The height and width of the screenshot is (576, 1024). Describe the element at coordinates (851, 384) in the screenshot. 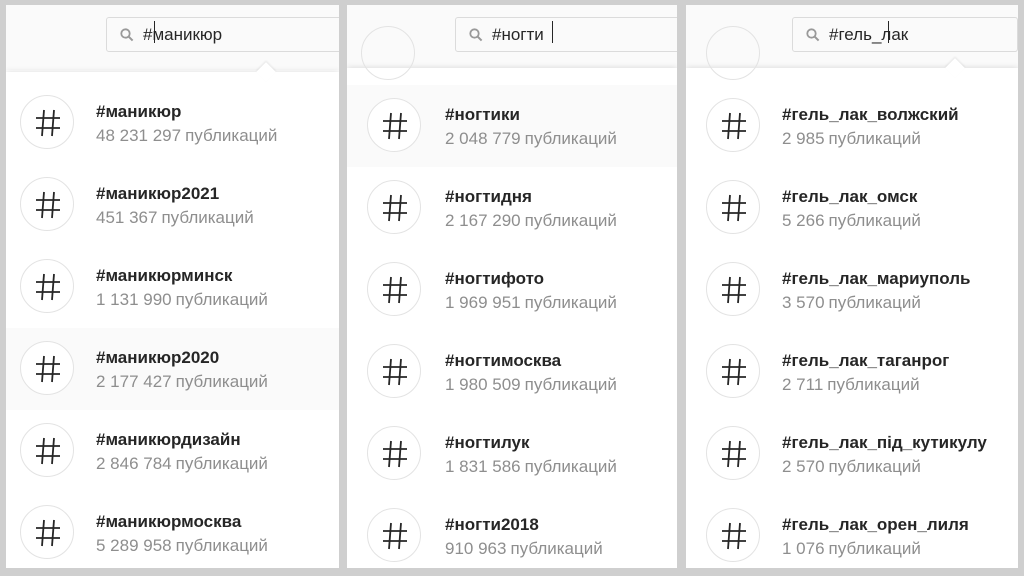

I see `post-count: 2 711 публикаций` at that location.